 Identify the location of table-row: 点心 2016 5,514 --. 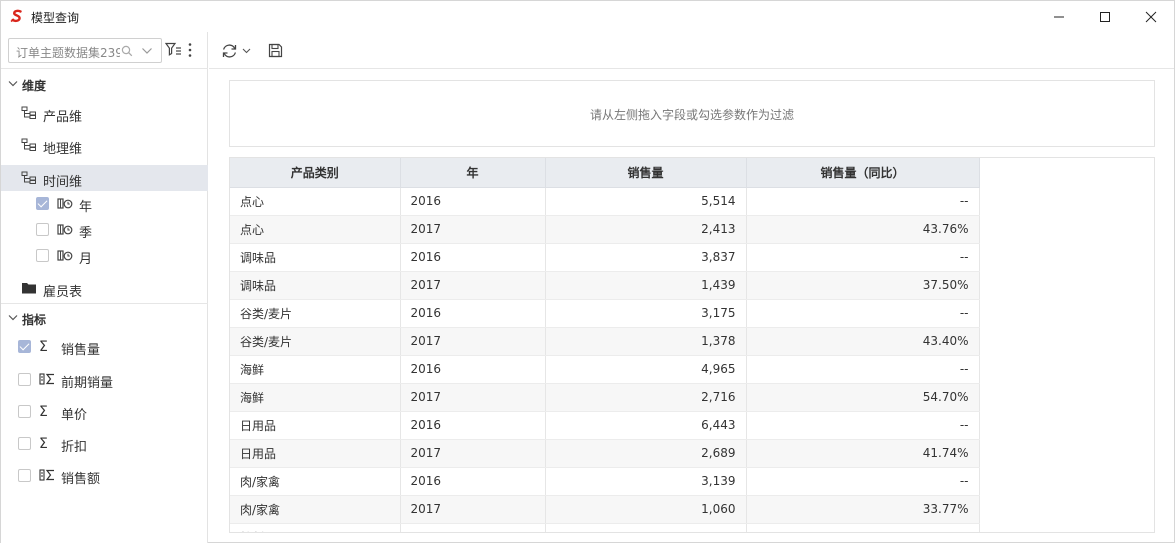
(605, 201).